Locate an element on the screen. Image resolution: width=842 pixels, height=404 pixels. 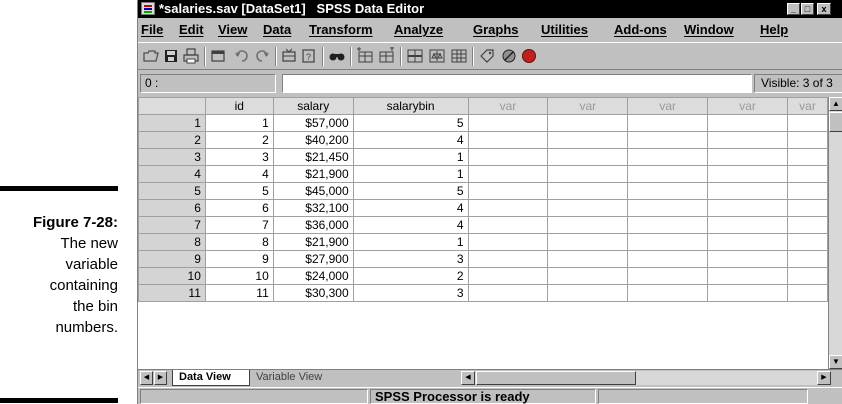
cell-salary: $32,100 is located at coordinates (313, 208).